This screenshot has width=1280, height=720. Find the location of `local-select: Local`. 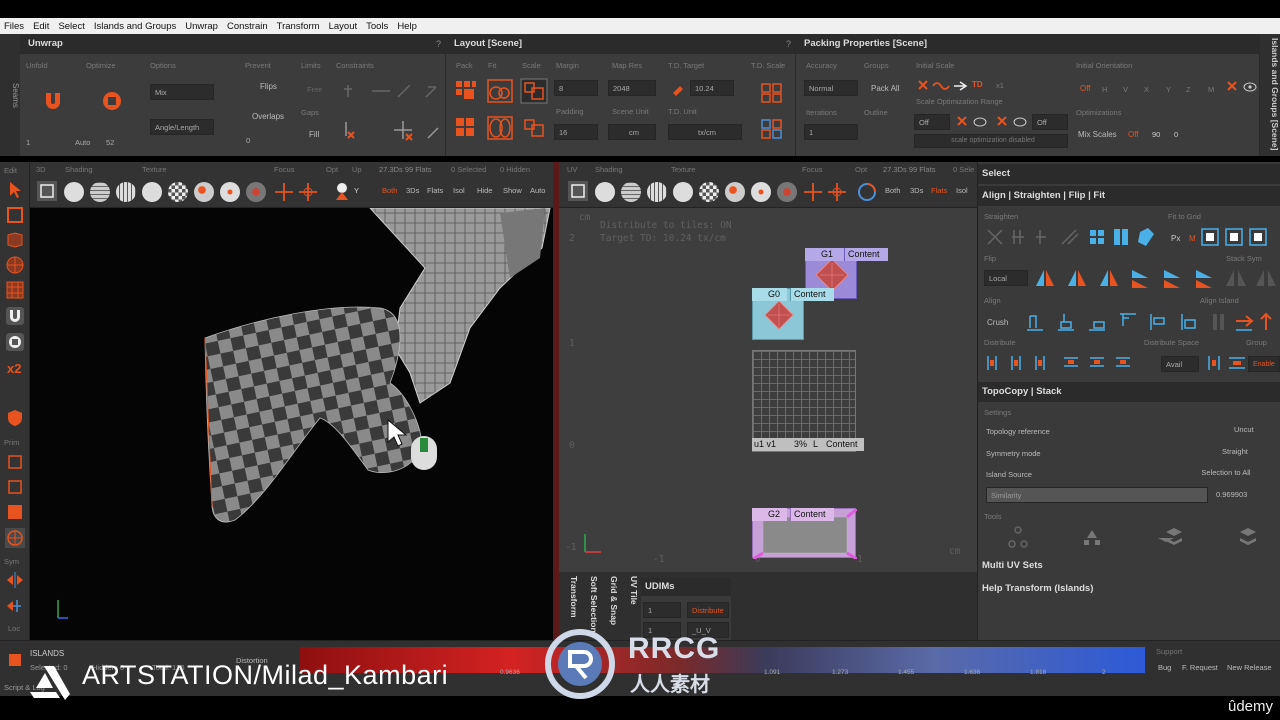

local-select: Local is located at coordinates (1006, 278).